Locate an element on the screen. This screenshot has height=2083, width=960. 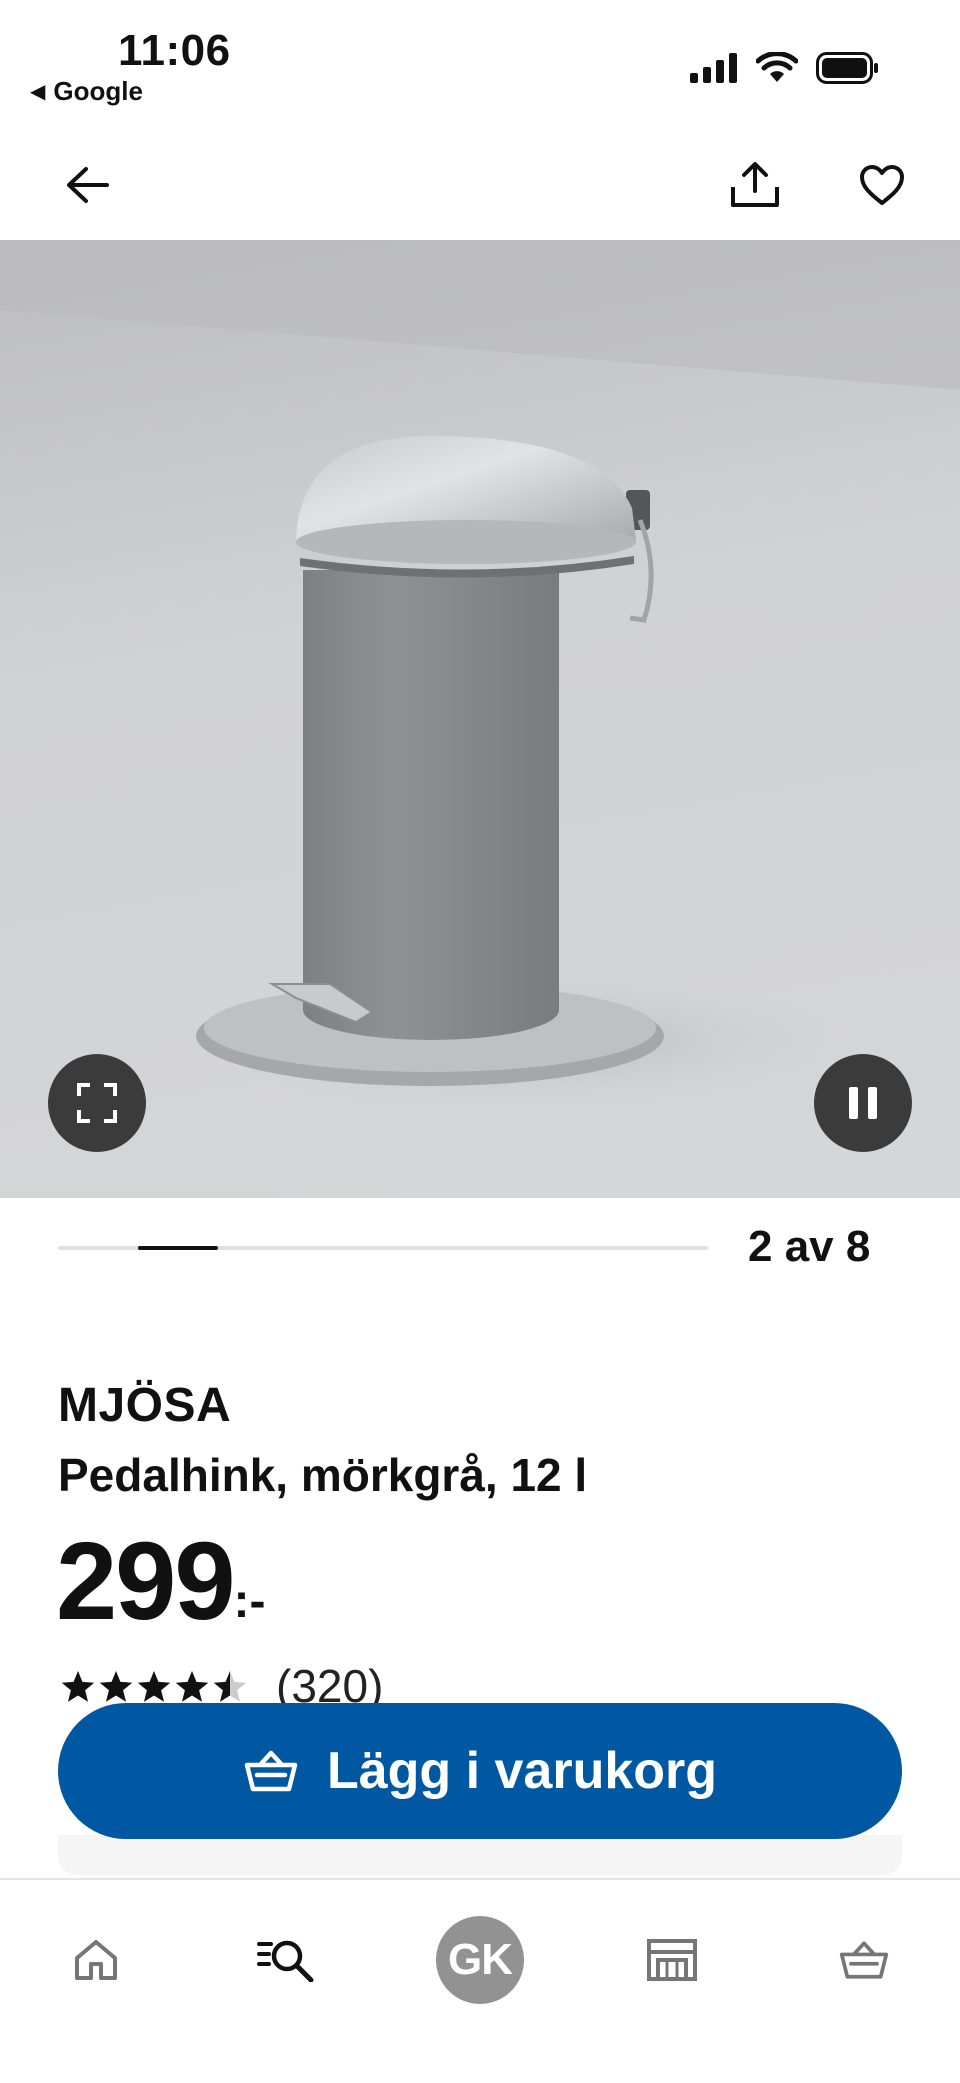
price-suffix: :- is located at coordinates (249, 1601).